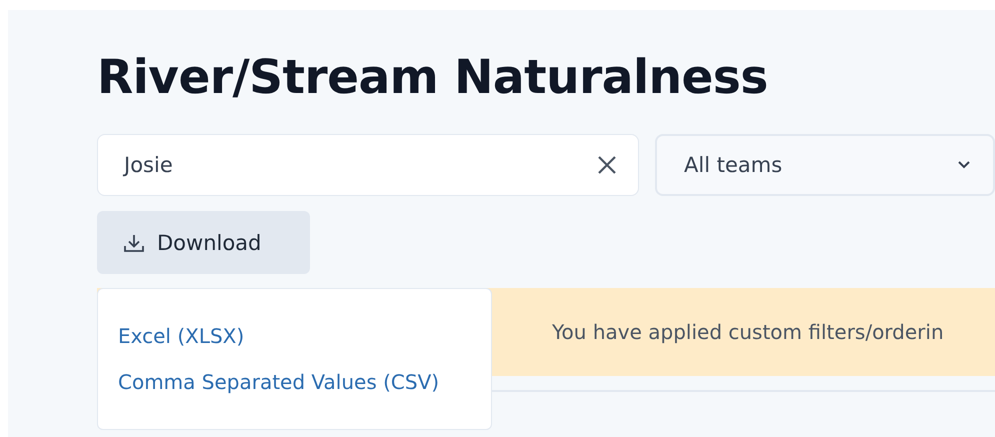 This screenshot has height=437, width=995. What do you see at coordinates (203, 242) in the screenshot?
I see `download-button: Download` at bounding box center [203, 242].